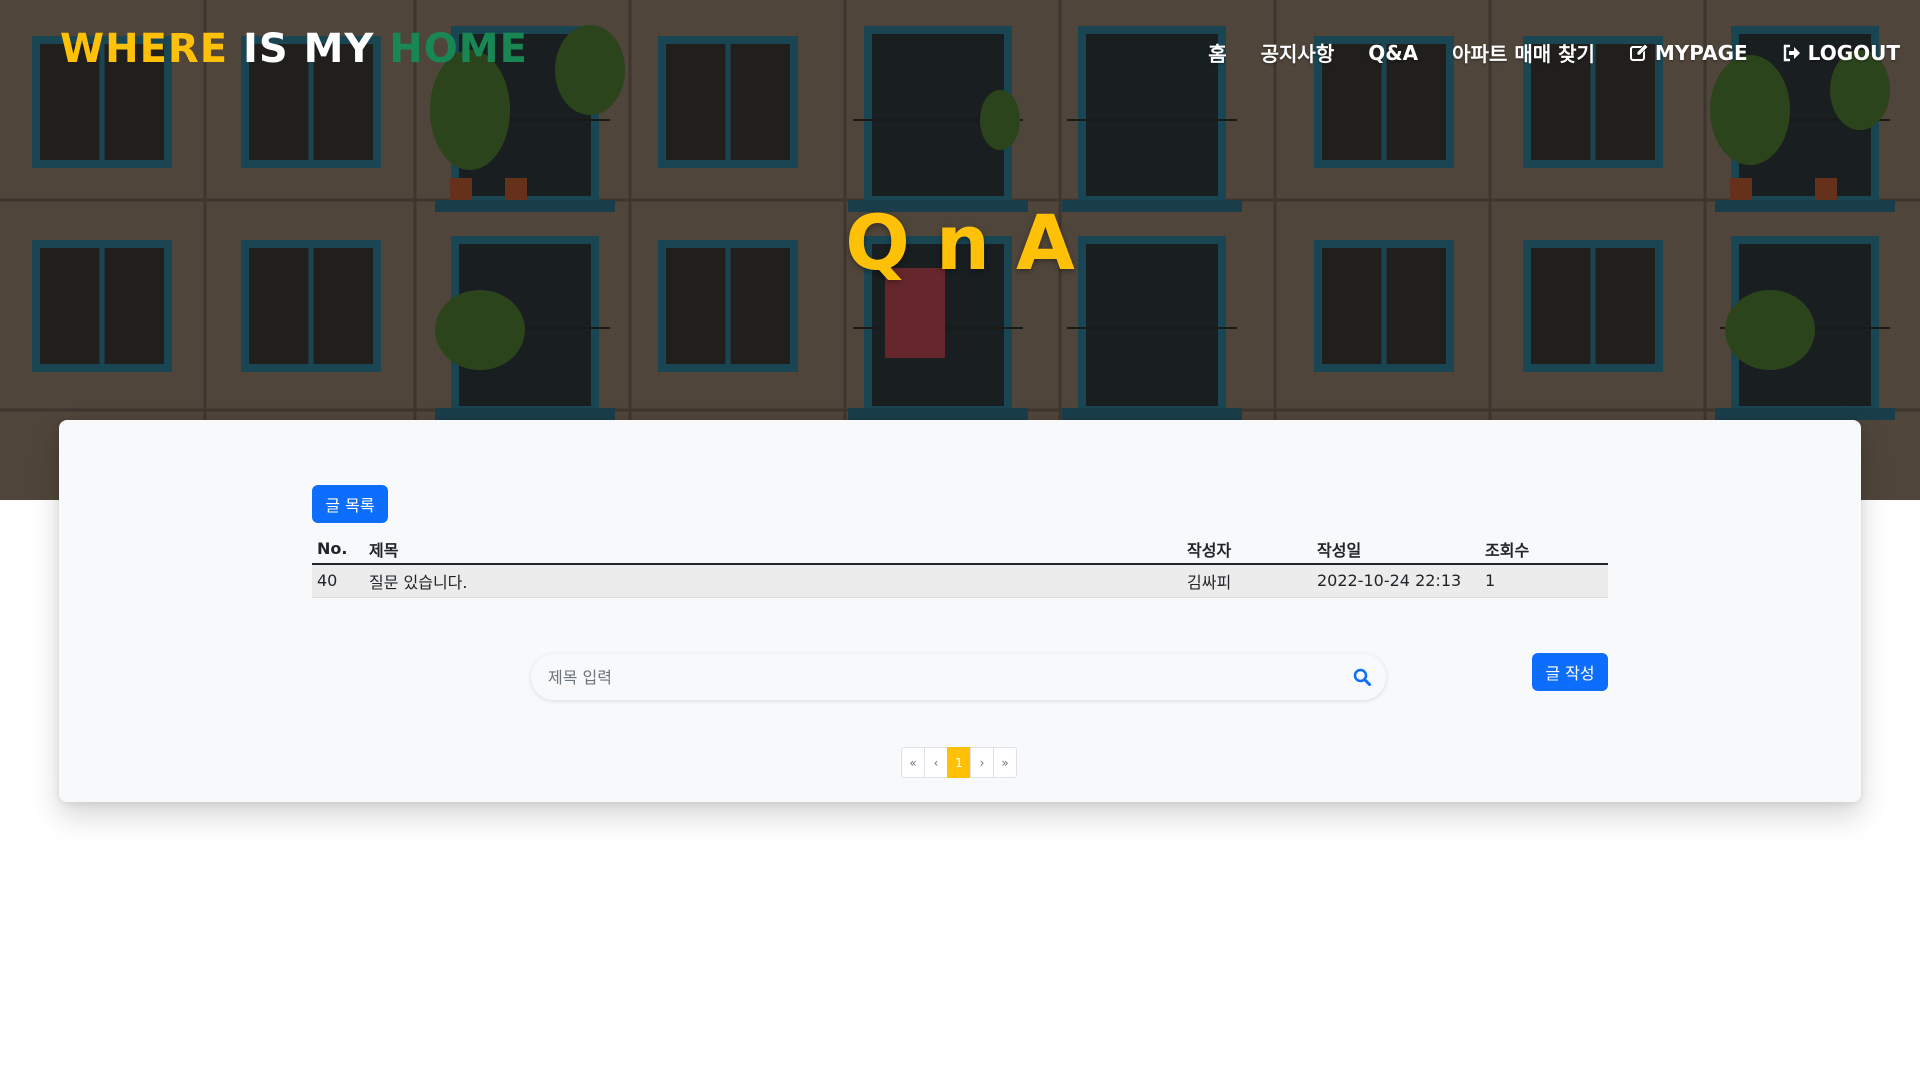 The height and width of the screenshot is (1080, 1920). I want to click on brand-logo: WHERE IS MY HOME, so click(294, 49).